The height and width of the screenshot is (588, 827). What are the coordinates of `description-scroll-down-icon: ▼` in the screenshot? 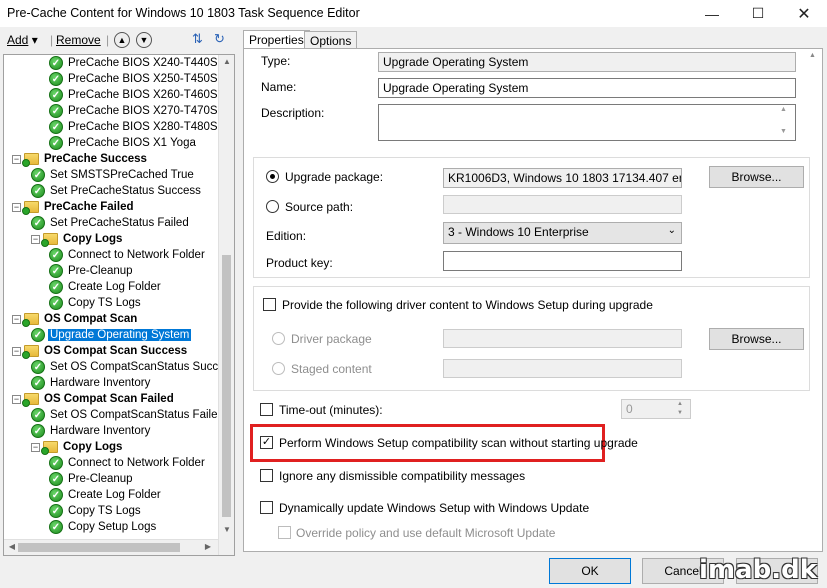 It's located at (783, 131).